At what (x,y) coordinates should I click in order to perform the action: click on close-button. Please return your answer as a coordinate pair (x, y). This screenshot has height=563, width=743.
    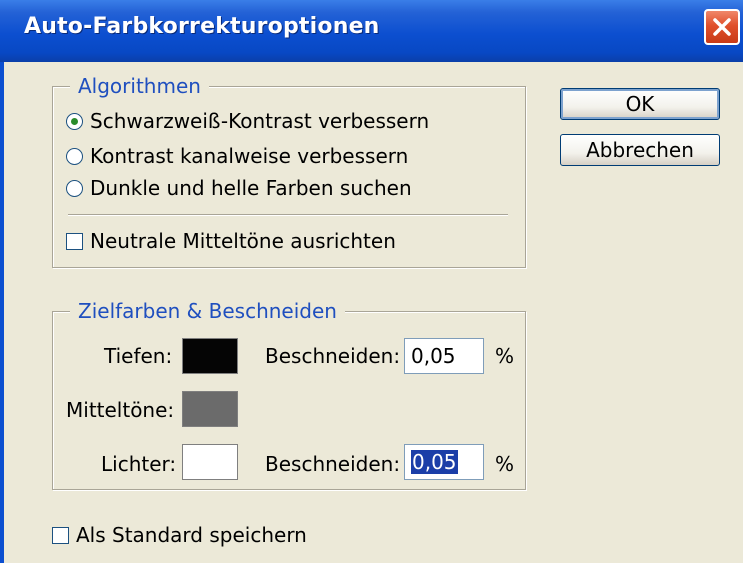
    Looking at the image, I should click on (722, 27).